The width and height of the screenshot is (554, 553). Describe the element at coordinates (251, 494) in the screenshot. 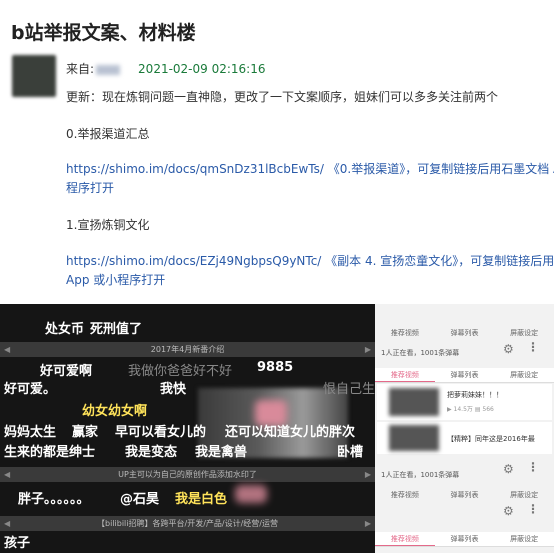

I see `pink-blur-area` at that location.